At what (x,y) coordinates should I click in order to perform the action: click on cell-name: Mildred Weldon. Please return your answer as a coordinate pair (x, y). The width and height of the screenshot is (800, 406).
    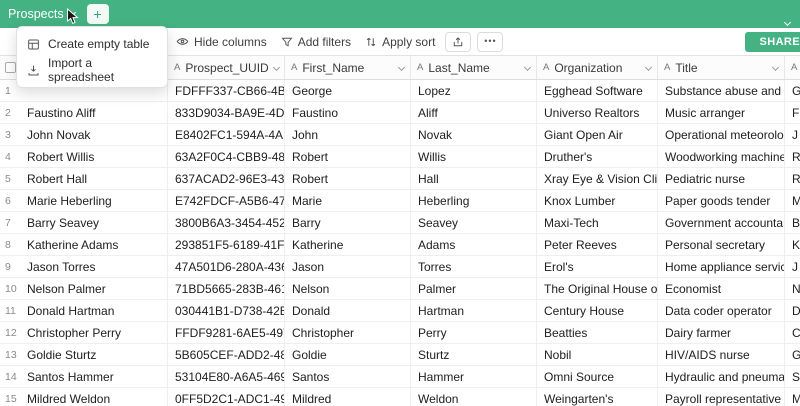
    Looking at the image, I should click on (94, 397).